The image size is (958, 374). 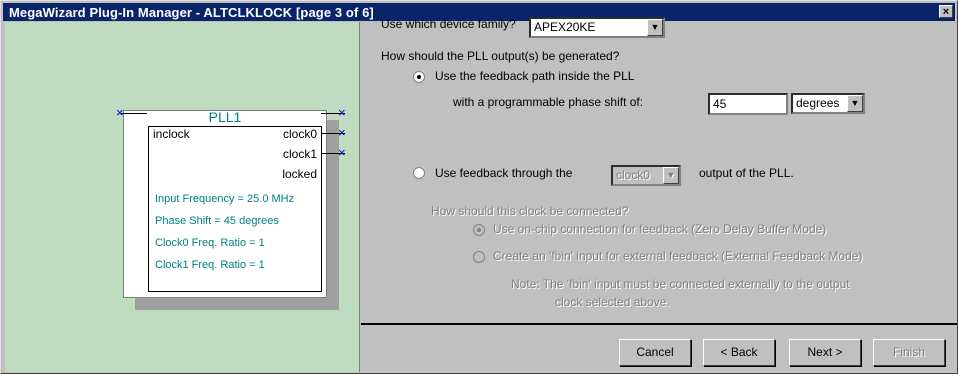 I want to click on info-clock1-ratio: Clock1 Freq. Ratio = 1, so click(x=210, y=265).